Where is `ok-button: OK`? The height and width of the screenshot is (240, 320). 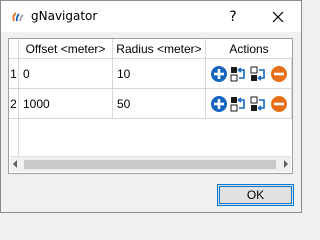
ok-button: OK is located at coordinates (255, 195).